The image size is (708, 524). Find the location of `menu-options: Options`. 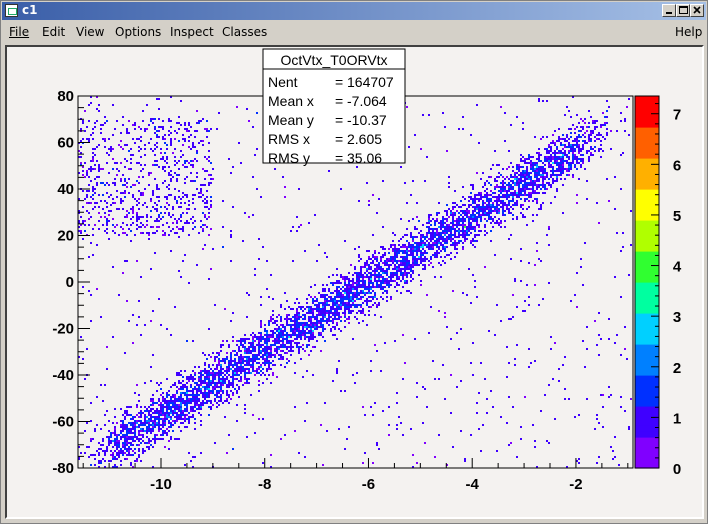

menu-options: Options is located at coordinates (138, 32).